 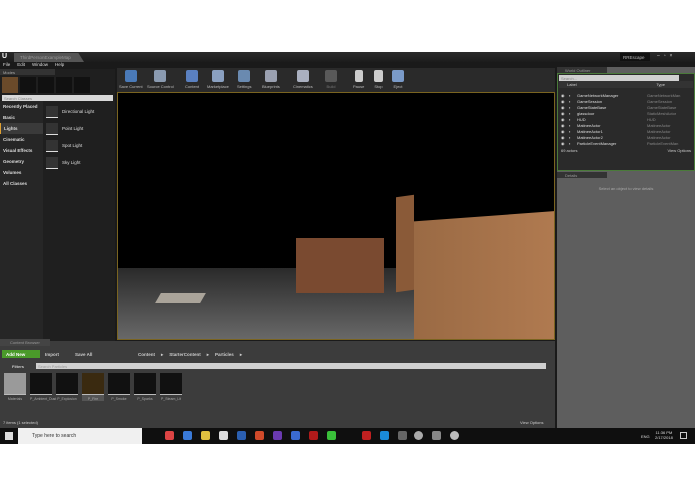 What do you see at coordinates (21, 172) in the screenshot?
I see `category-volumes: Volumes` at bounding box center [21, 172].